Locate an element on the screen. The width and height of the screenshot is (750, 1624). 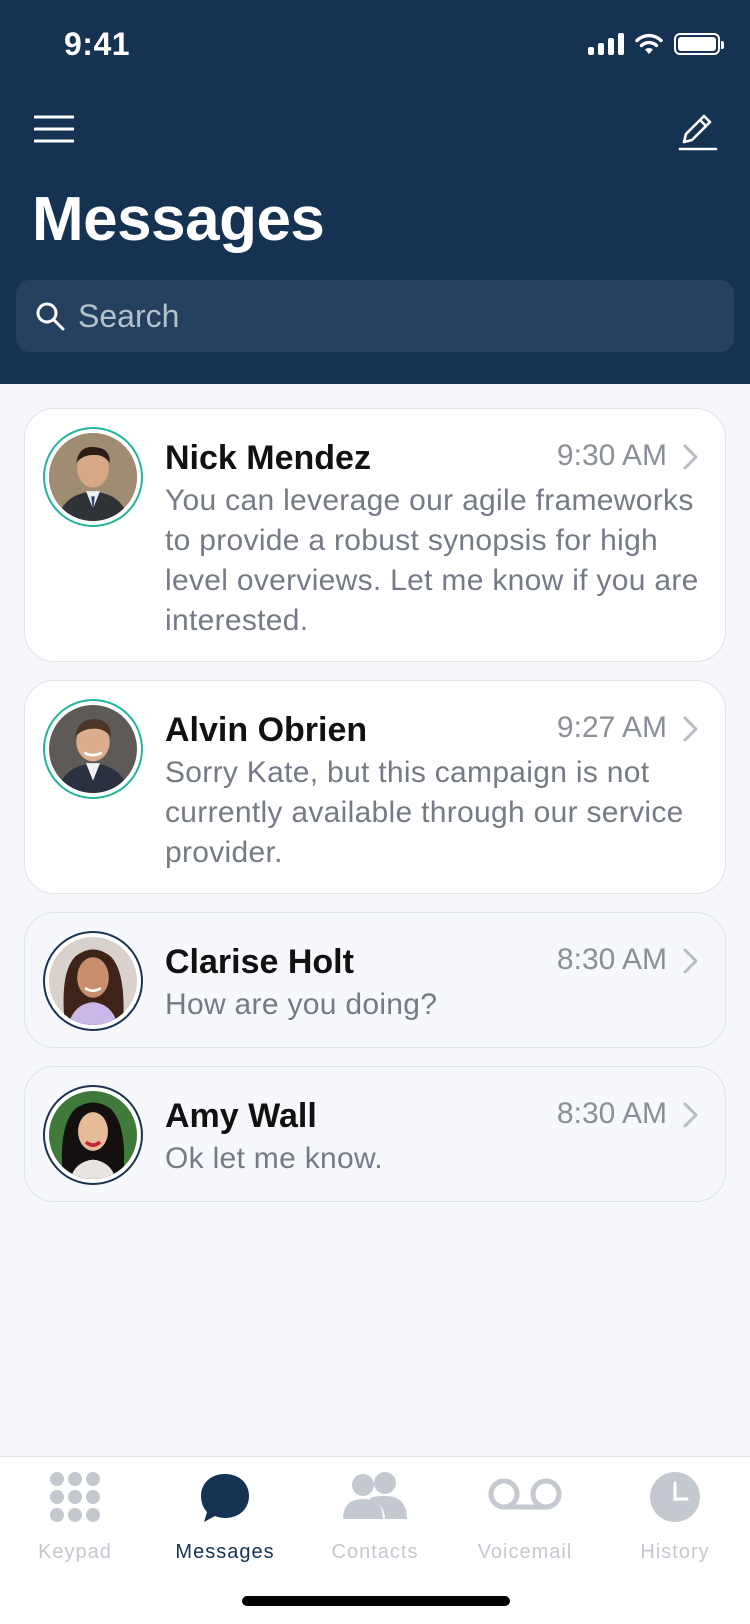
tab-voicemail: Voicemail is located at coordinates (525, 1512).